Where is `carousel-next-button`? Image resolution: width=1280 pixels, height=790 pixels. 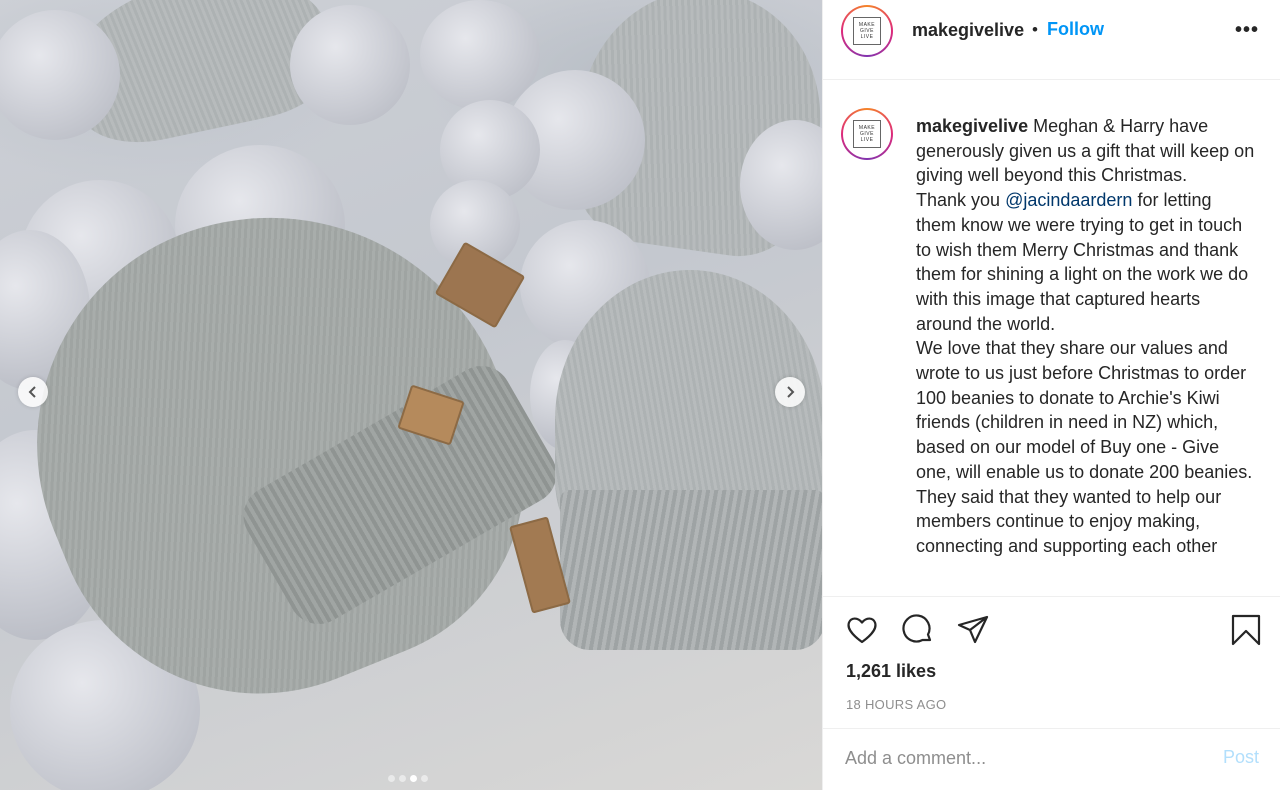 carousel-next-button is located at coordinates (790, 392).